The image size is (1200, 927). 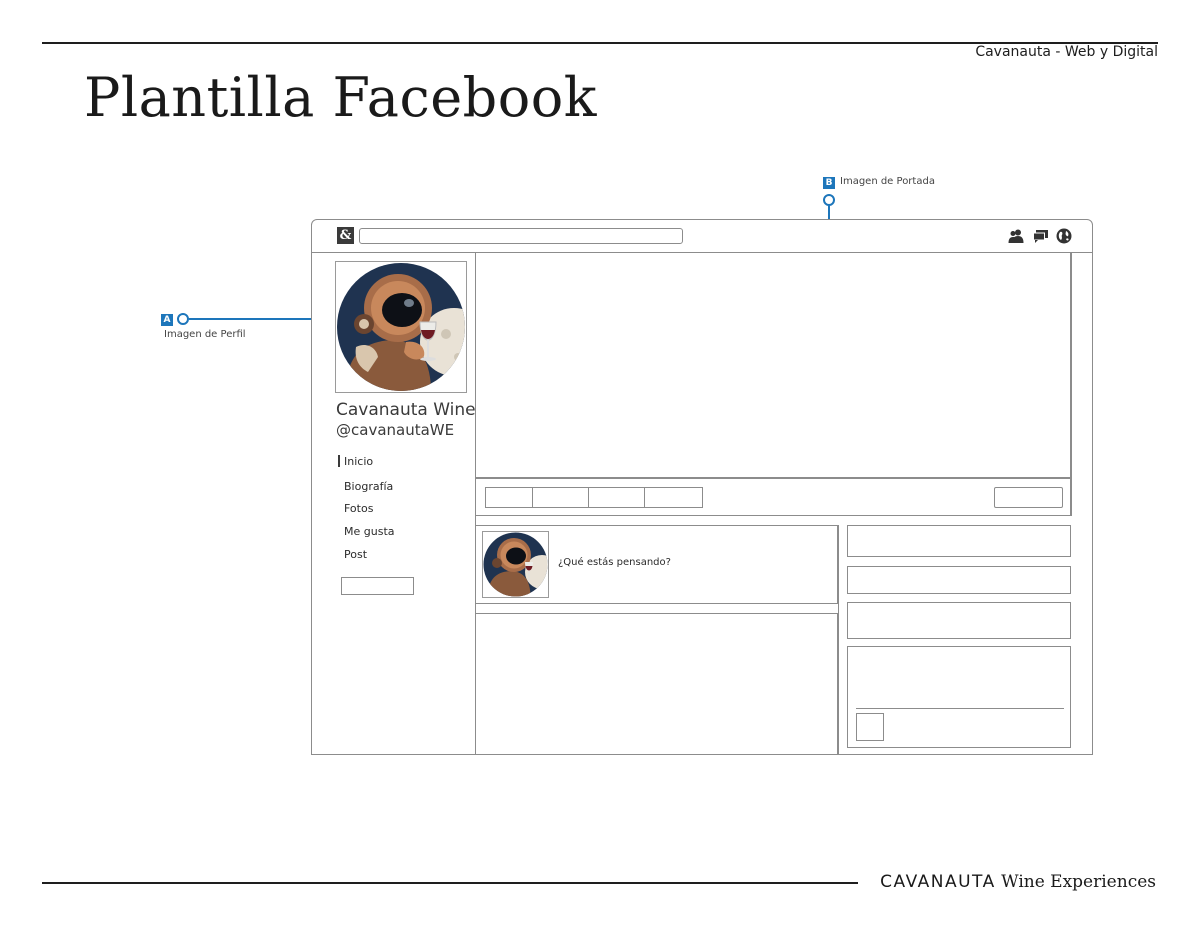 What do you see at coordinates (1064, 236) in the screenshot?
I see `globe-icon` at bounding box center [1064, 236].